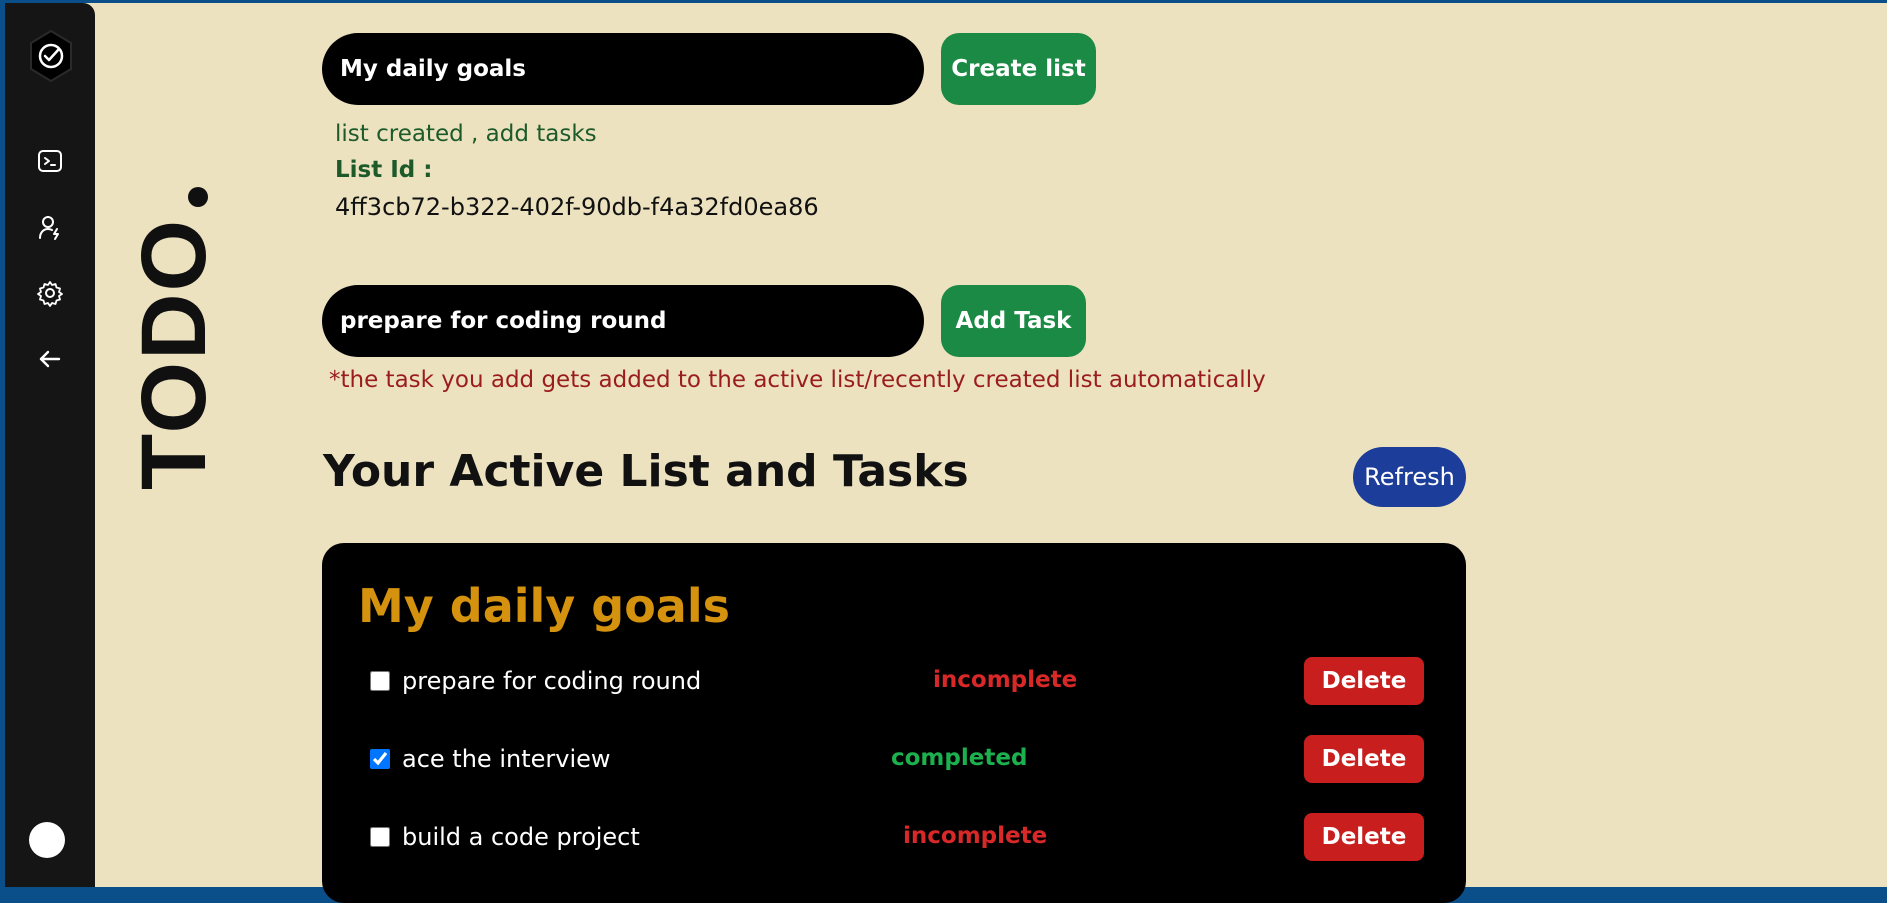 The image size is (1887, 903). What do you see at coordinates (894, 837) in the screenshot?
I see `task-row: build a code project incomplete Delete` at bounding box center [894, 837].